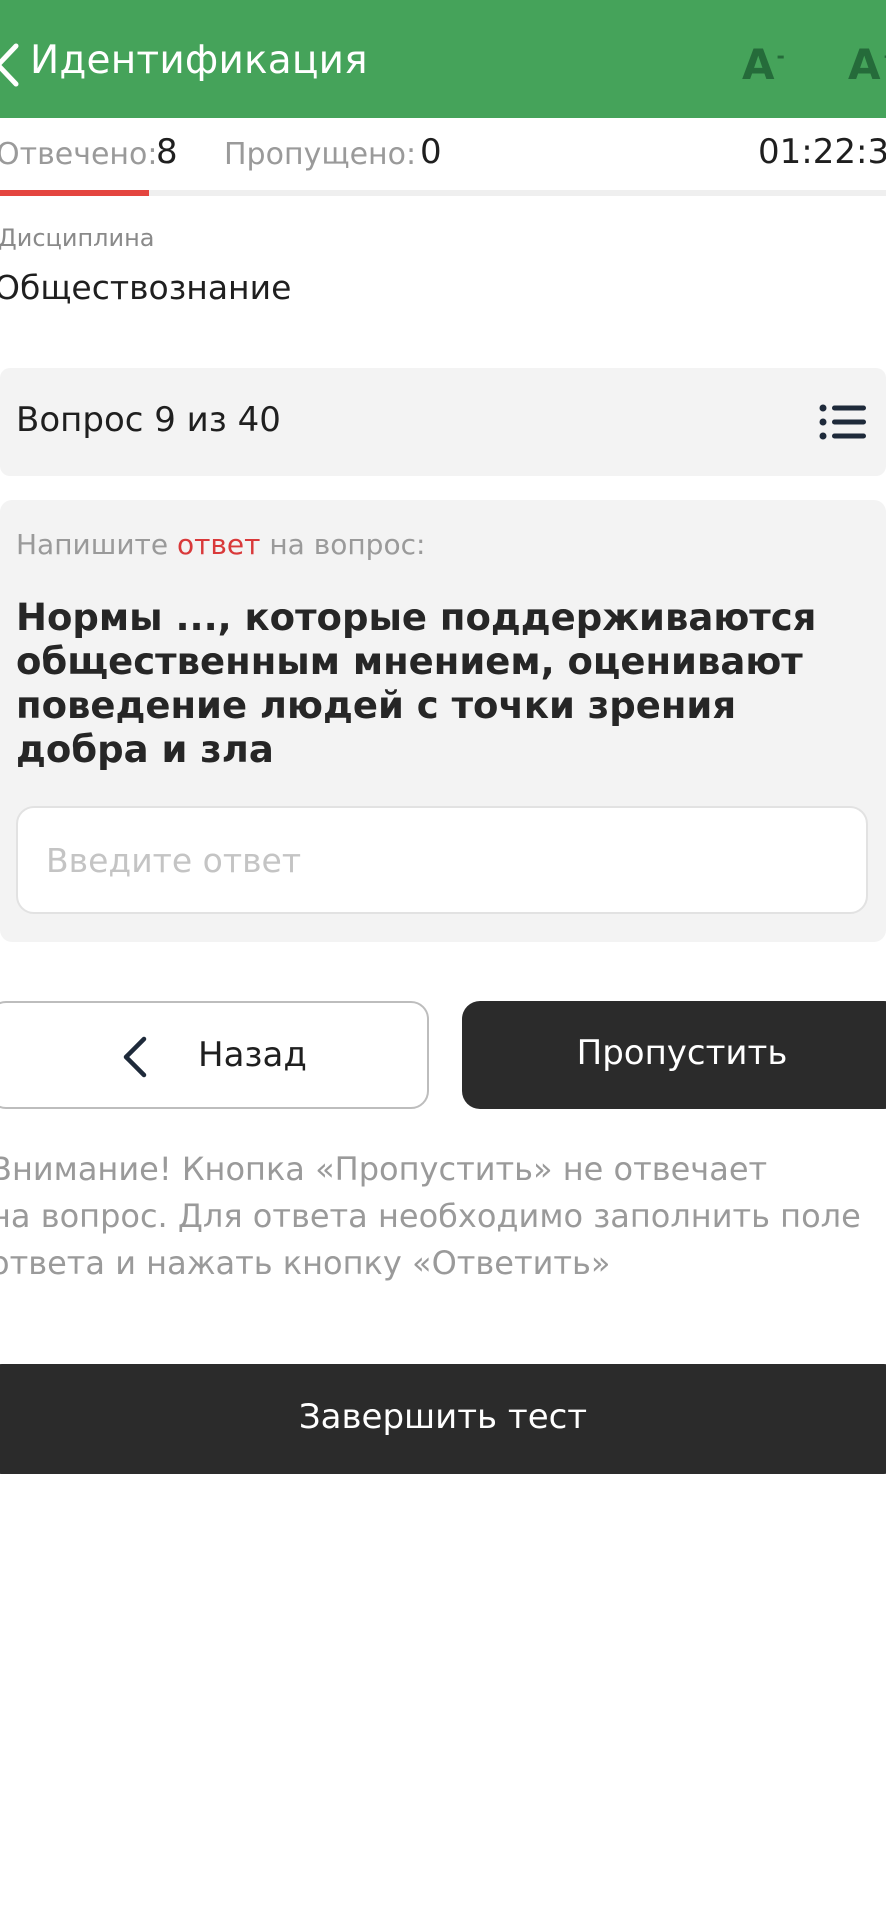 This screenshot has height=1920, width=886. Describe the element at coordinates (431, 152) in the screenshot. I see `skipped-count: 0` at that location.